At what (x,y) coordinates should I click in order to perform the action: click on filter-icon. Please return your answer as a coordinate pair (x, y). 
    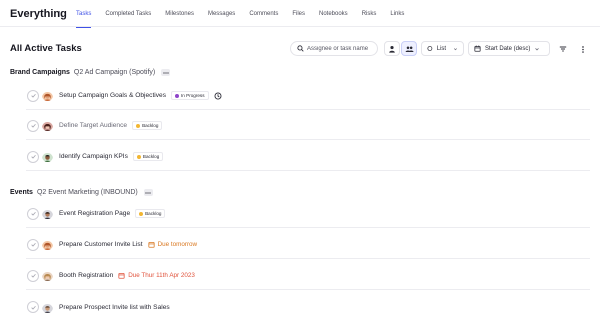
    Looking at the image, I should click on (563, 49).